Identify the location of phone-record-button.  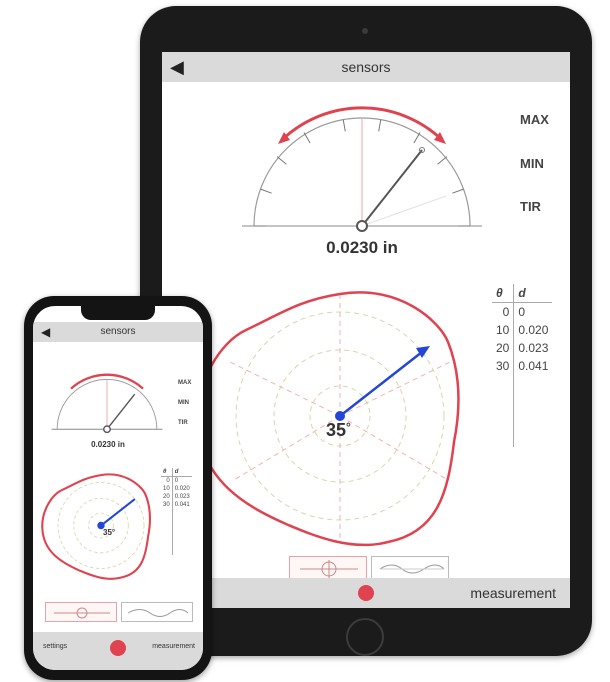
(118, 648).